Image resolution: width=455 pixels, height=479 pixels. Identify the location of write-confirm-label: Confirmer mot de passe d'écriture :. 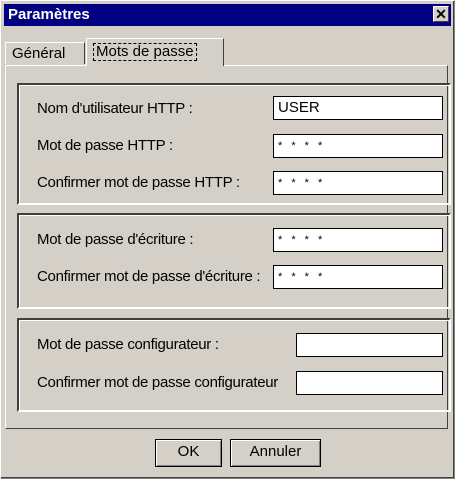
(149, 276).